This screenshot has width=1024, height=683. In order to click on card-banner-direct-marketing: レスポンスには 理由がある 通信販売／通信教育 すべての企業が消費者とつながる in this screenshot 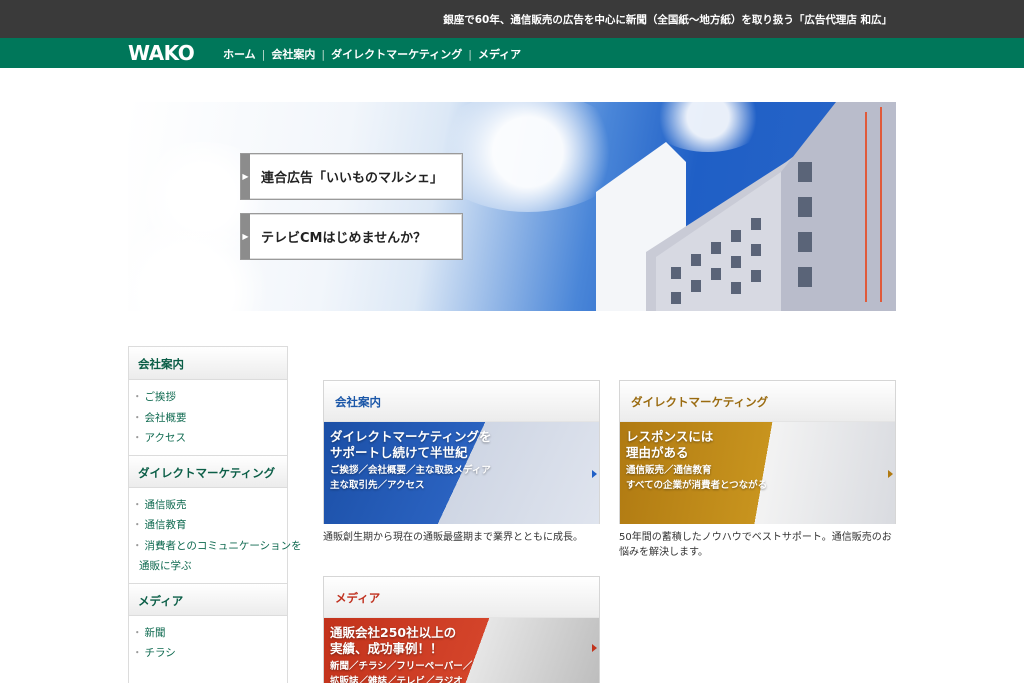, I will do `click(757, 473)`.